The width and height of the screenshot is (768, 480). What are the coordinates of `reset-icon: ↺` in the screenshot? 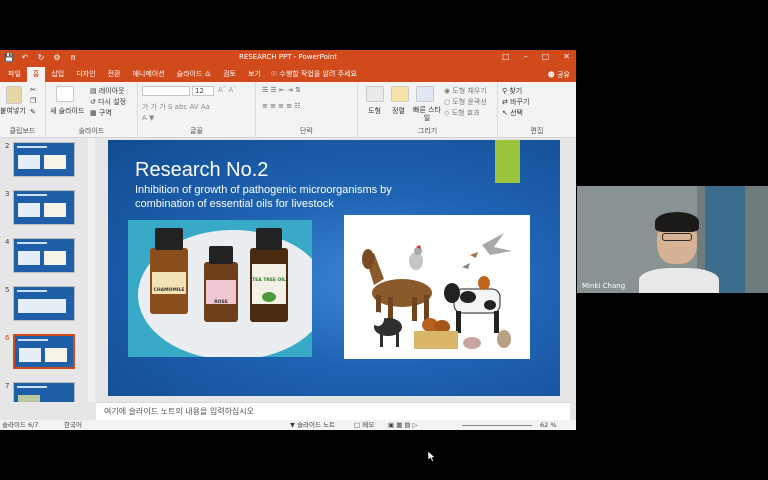 It's located at (94, 102).